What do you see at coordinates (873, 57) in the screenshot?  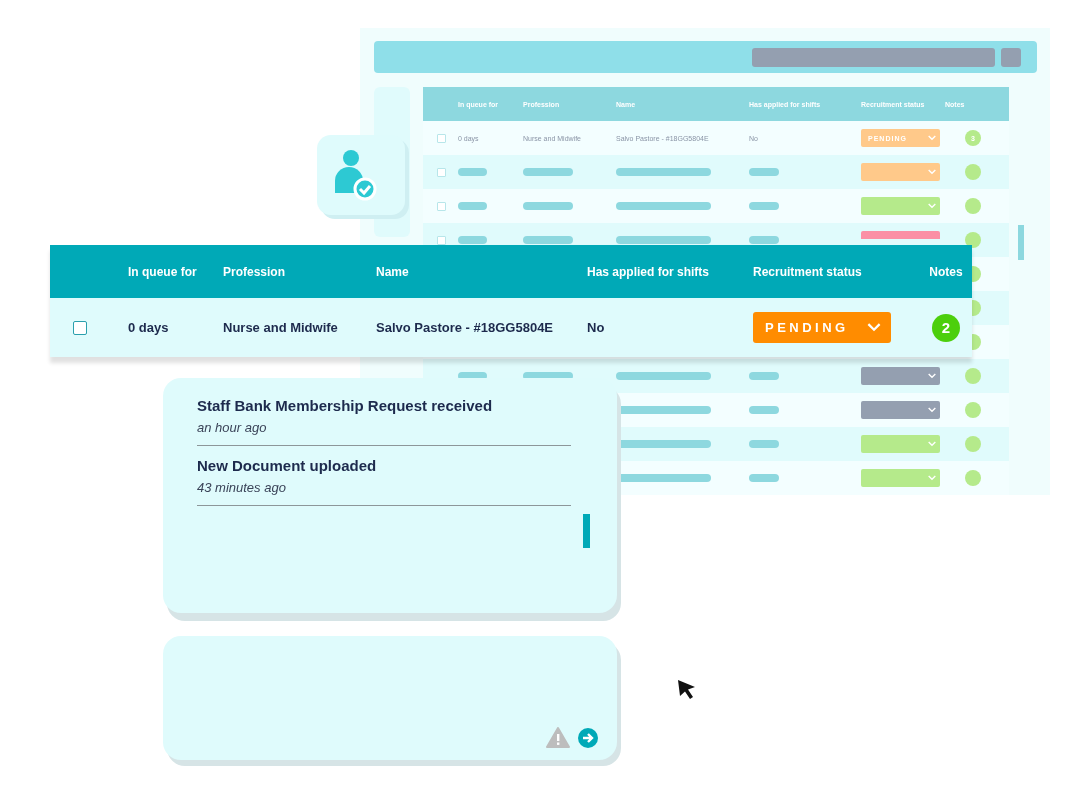 I see `search-field` at bounding box center [873, 57].